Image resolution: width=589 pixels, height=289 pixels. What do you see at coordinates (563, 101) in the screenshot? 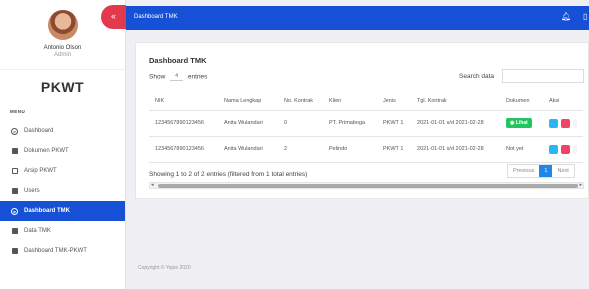
I see `column-header-aksi: Aksi` at bounding box center [563, 101].